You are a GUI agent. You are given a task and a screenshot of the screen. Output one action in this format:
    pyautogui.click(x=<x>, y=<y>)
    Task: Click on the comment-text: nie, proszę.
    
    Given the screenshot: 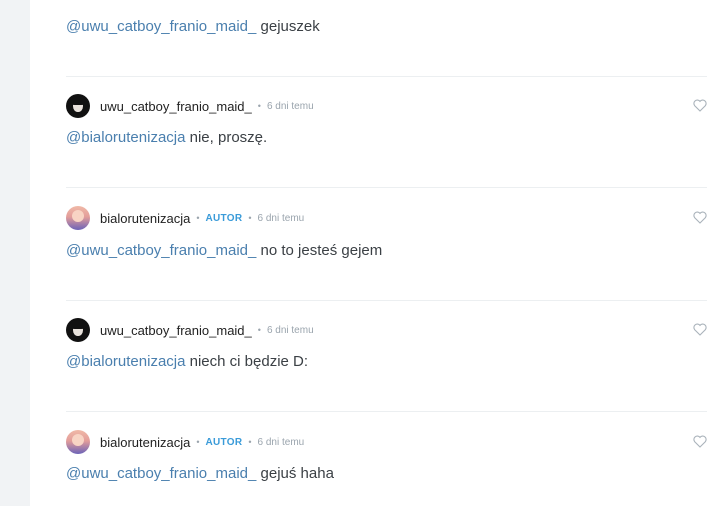 What is the action you would take?
    pyautogui.click(x=226, y=137)
    